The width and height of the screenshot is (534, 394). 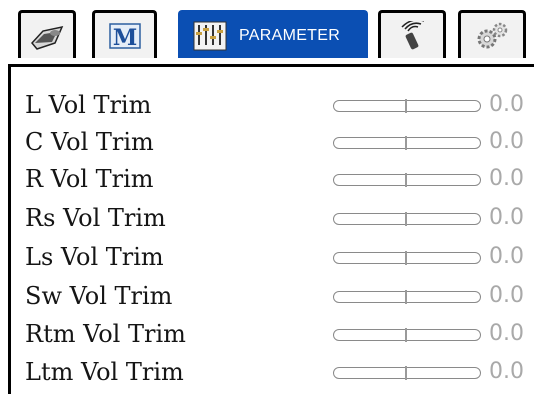 I want to click on trim-label: Ls Vol Trim, so click(x=94, y=257).